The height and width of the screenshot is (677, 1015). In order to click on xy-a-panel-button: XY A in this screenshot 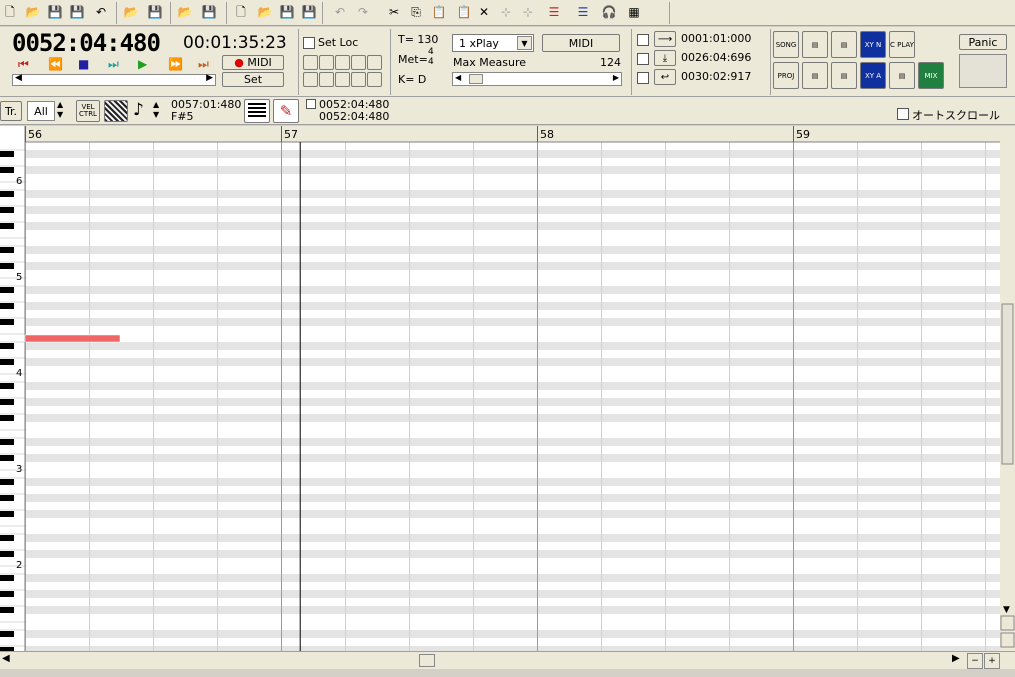, I will do `click(873, 75)`.